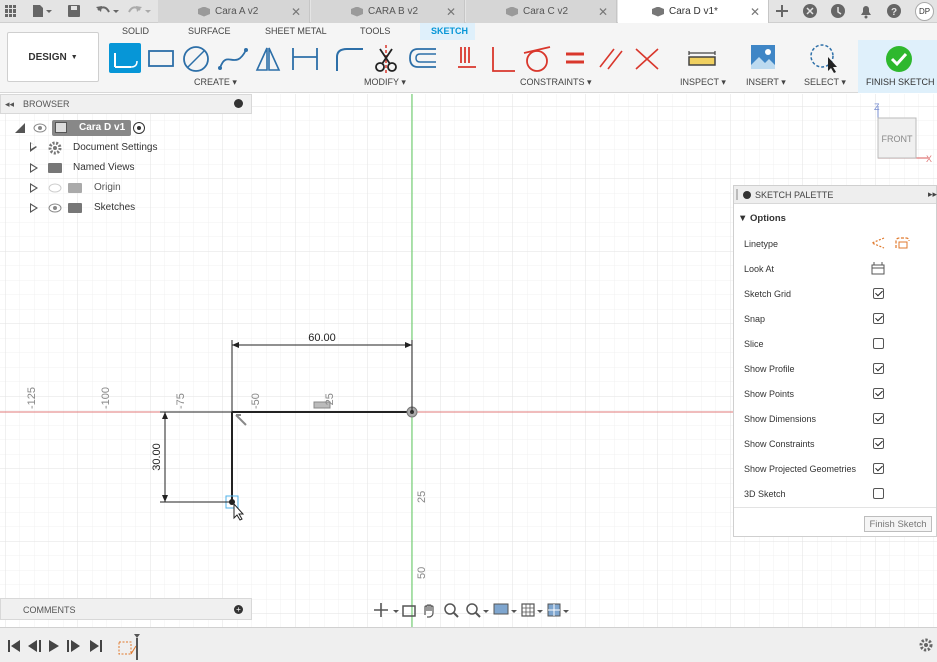  What do you see at coordinates (866, 11) in the screenshot?
I see `notifications-icon` at bounding box center [866, 11].